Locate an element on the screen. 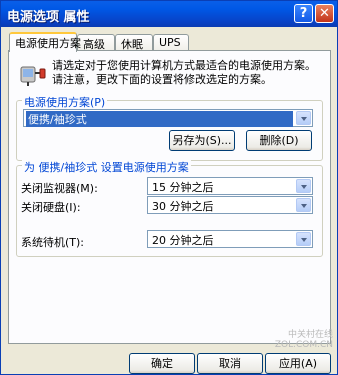 The height and width of the screenshot is (375, 338). hdd-select-value: 30 分钟之后 is located at coordinates (183, 206).